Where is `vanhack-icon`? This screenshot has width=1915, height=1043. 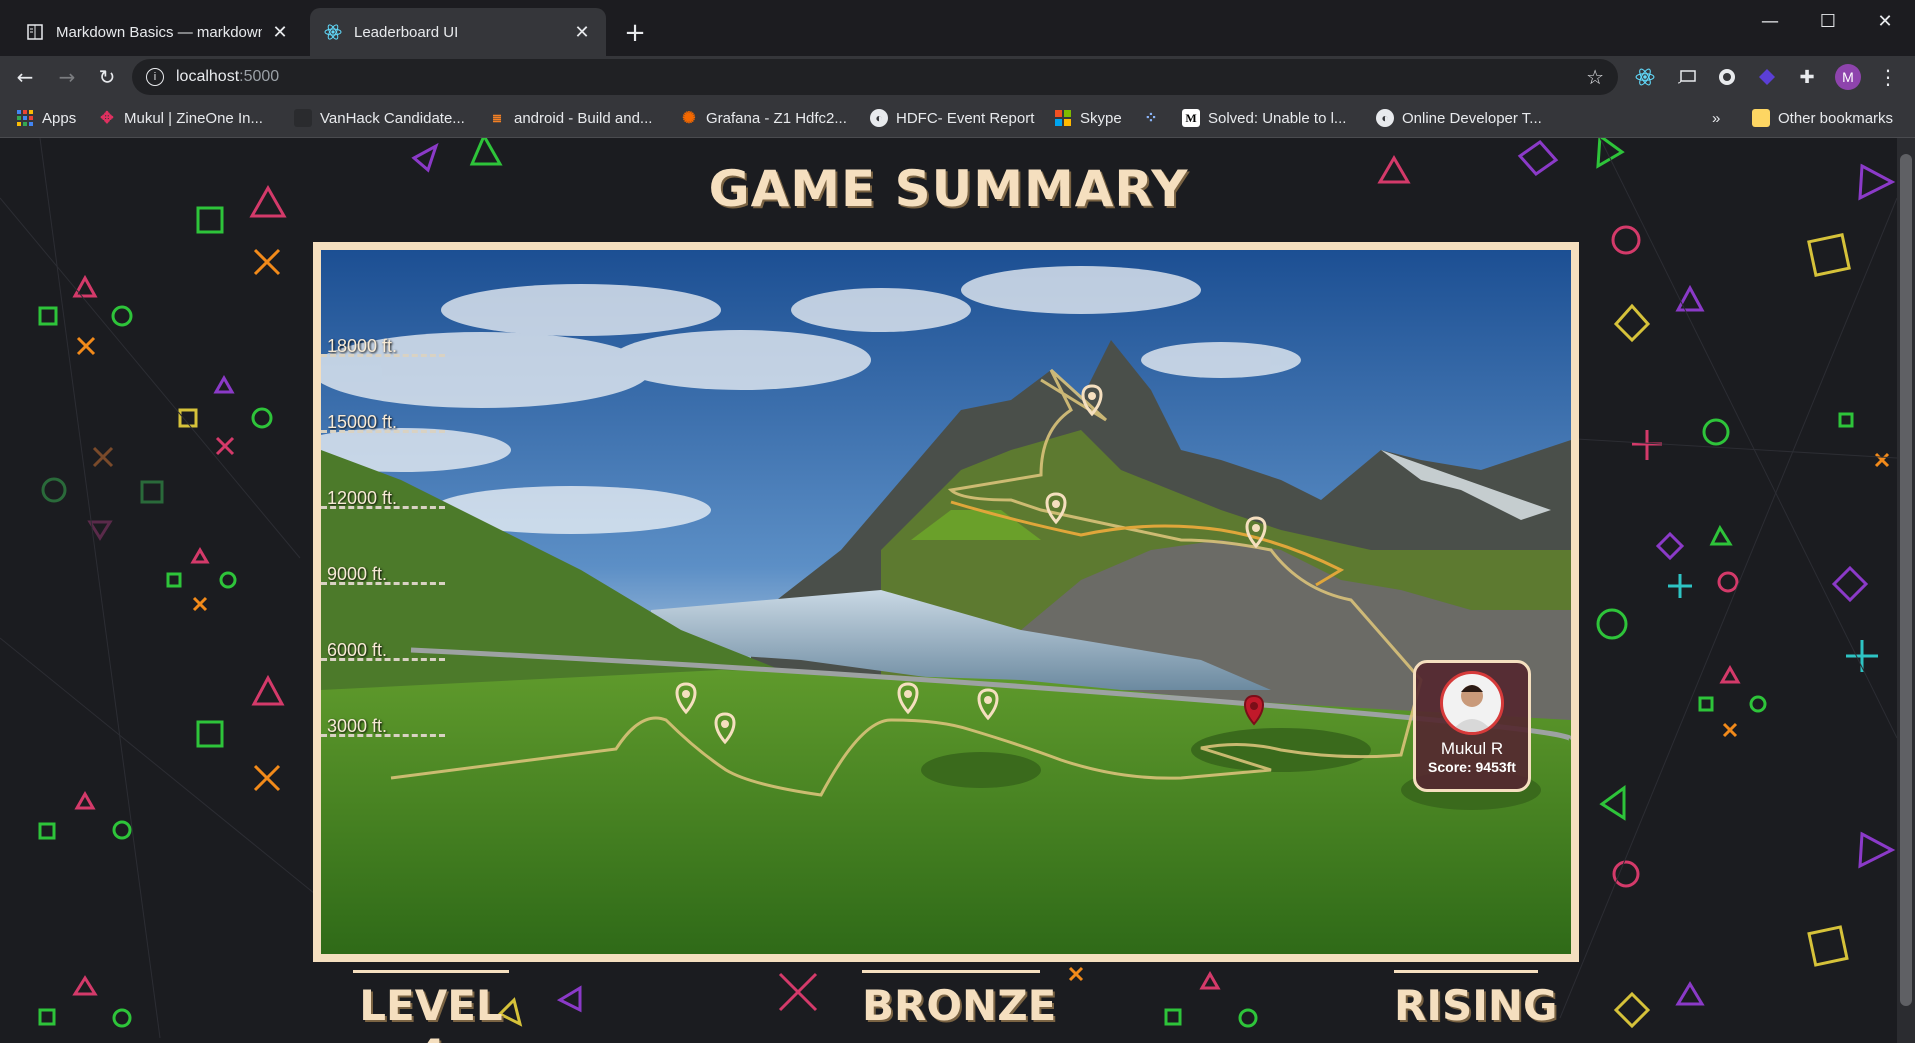
vanhack-icon is located at coordinates (303, 118).